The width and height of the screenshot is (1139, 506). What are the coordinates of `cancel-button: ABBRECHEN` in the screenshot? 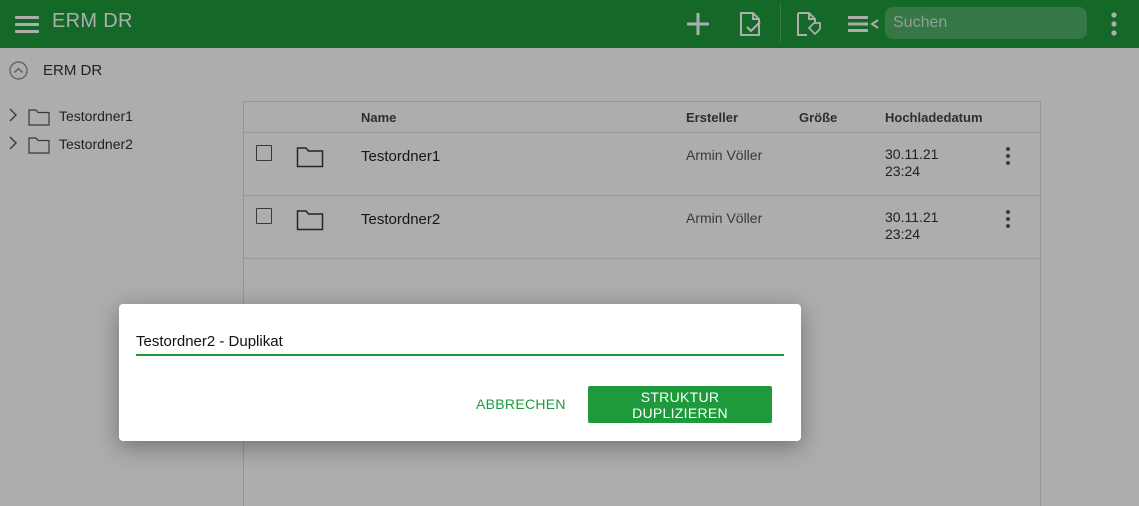 It's located at (520, 404).